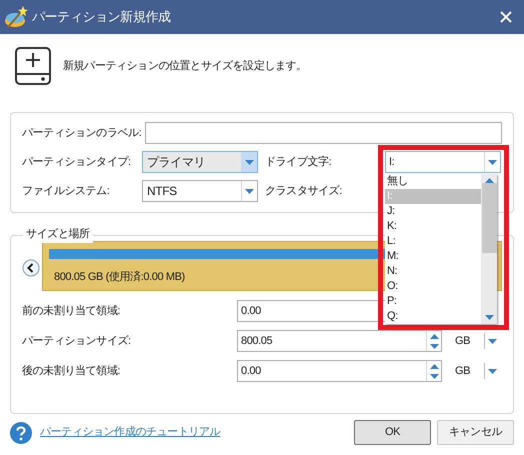  What do you see at coordinates (200, 191) in the screenshot?
I see `dropdown: NTFS` at bounding box center [200, 191].